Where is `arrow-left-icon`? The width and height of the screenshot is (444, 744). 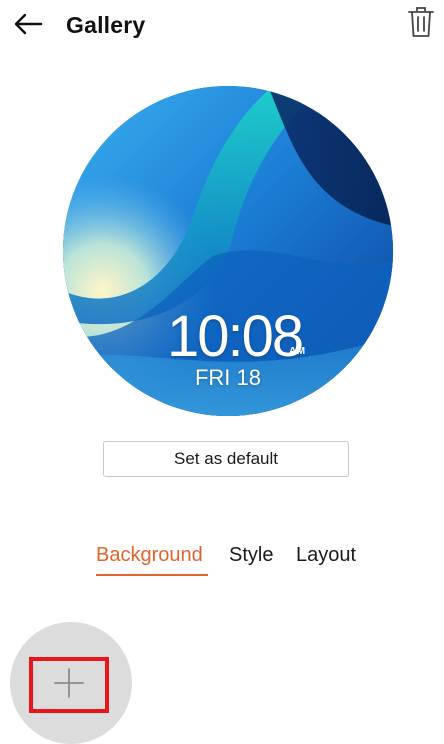
arrow-left-icon is located at coordinates (28, 26).